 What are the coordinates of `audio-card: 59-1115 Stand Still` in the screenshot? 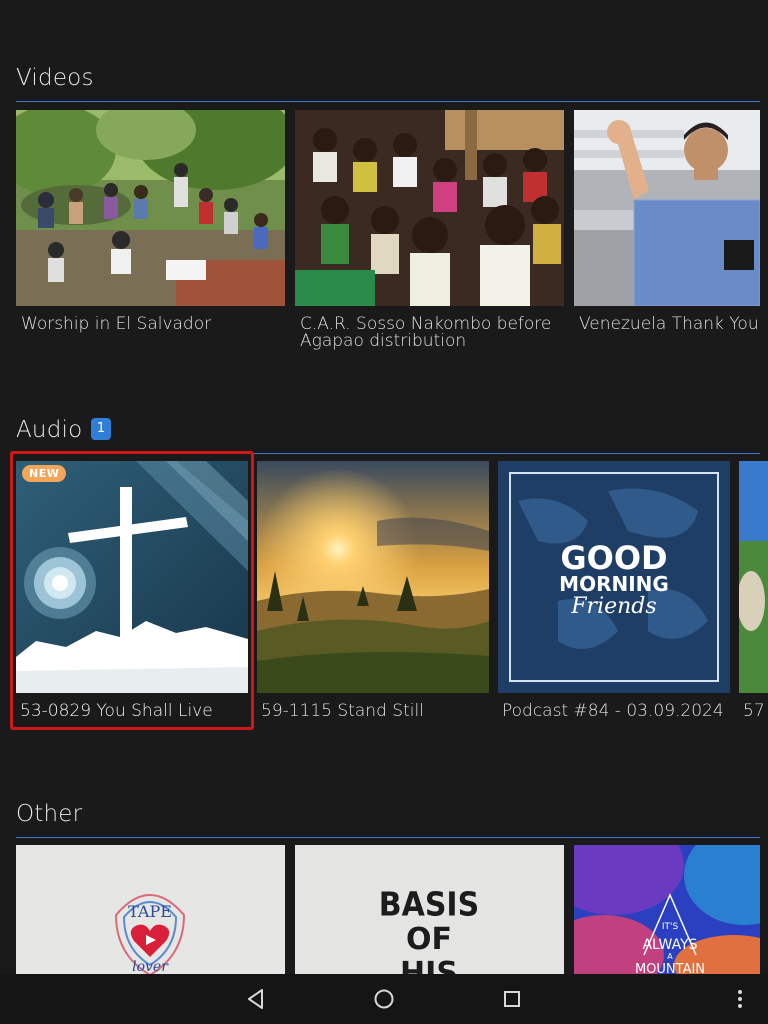 It's located at (373, 593).